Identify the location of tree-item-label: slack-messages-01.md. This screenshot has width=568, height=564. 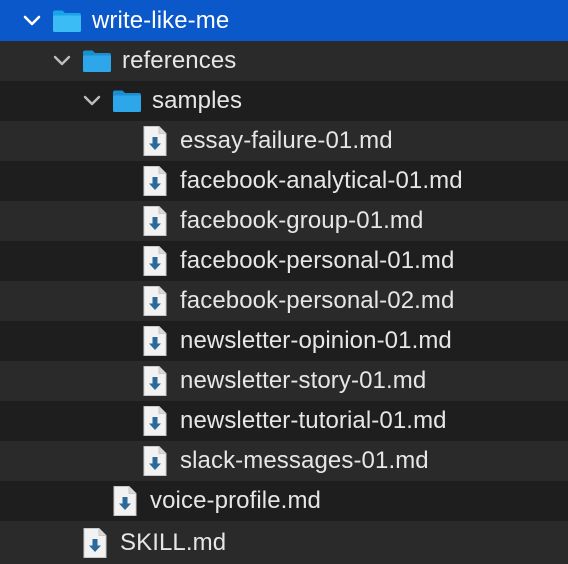
(304, 460).